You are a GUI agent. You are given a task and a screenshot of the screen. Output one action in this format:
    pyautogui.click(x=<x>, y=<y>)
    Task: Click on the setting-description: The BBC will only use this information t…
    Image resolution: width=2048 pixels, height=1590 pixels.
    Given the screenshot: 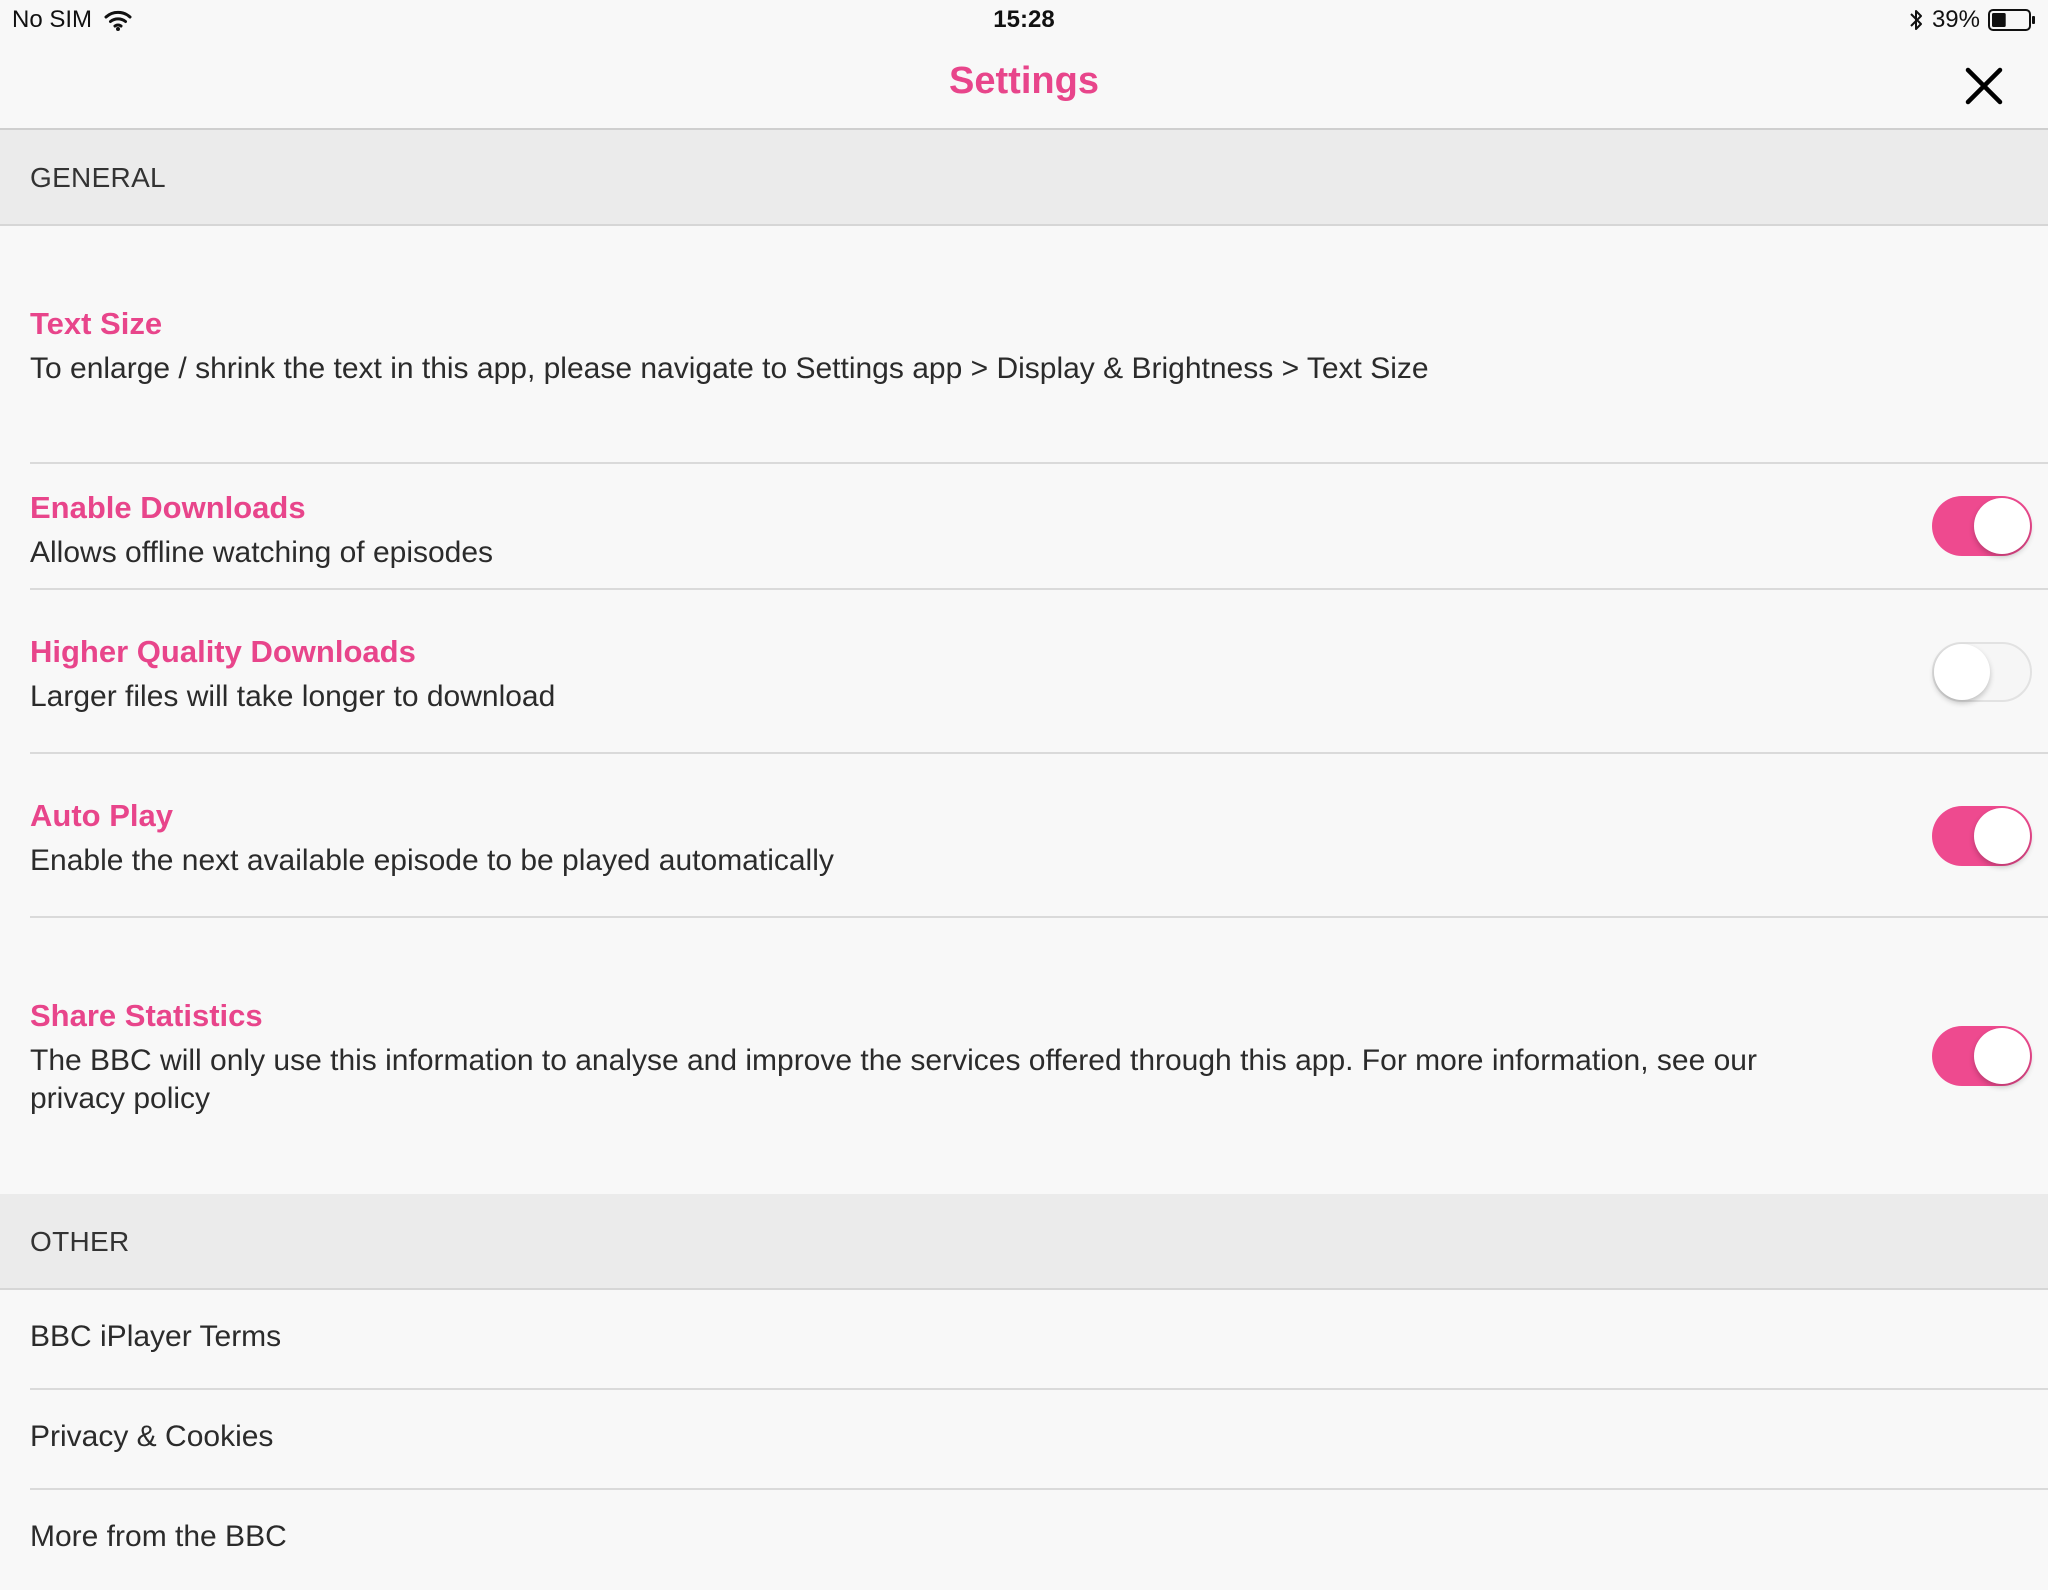 What is the action you would take?
    pyautogui.click(x=893, y=1080)
    